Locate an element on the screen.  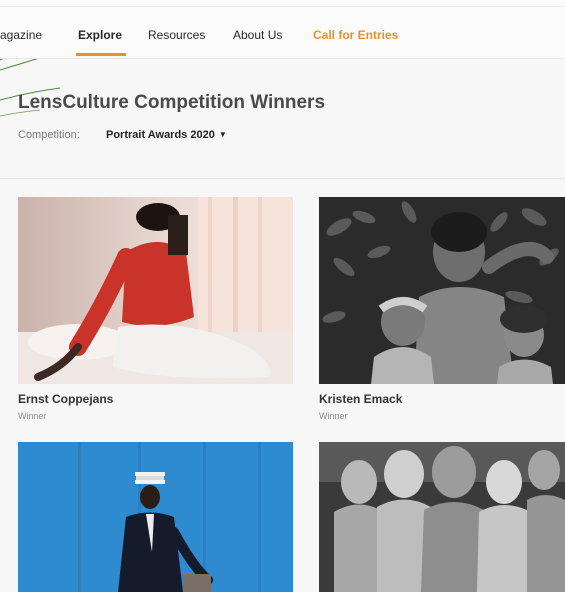
photo-group-portrait is located at coordinates (442, 517).